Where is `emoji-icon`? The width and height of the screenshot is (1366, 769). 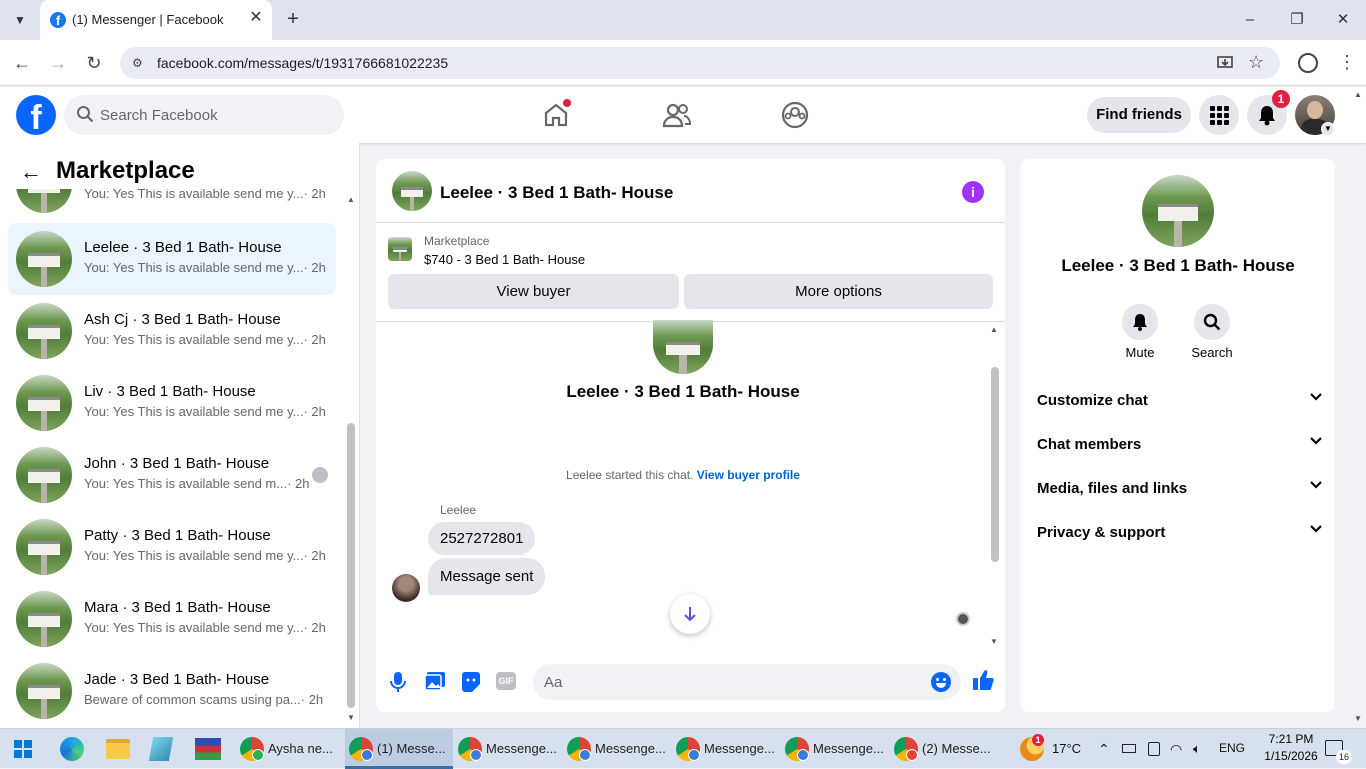
emoji-icon is located at coordinates (941, 682).